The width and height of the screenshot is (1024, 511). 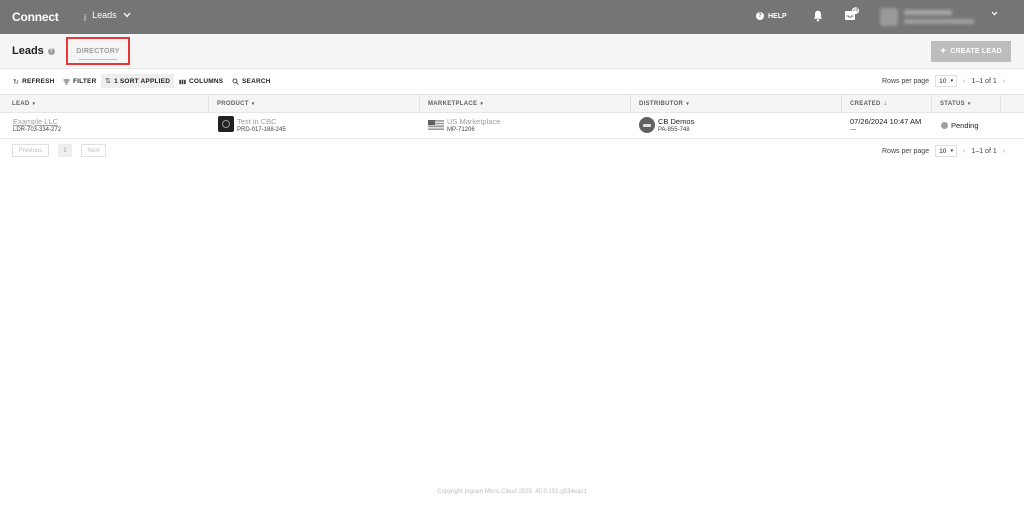 What do you see at coordinates (233, 103) in the screenshot?
I see `column-header-label: PRODUCT` at bounding box center [233, 103].